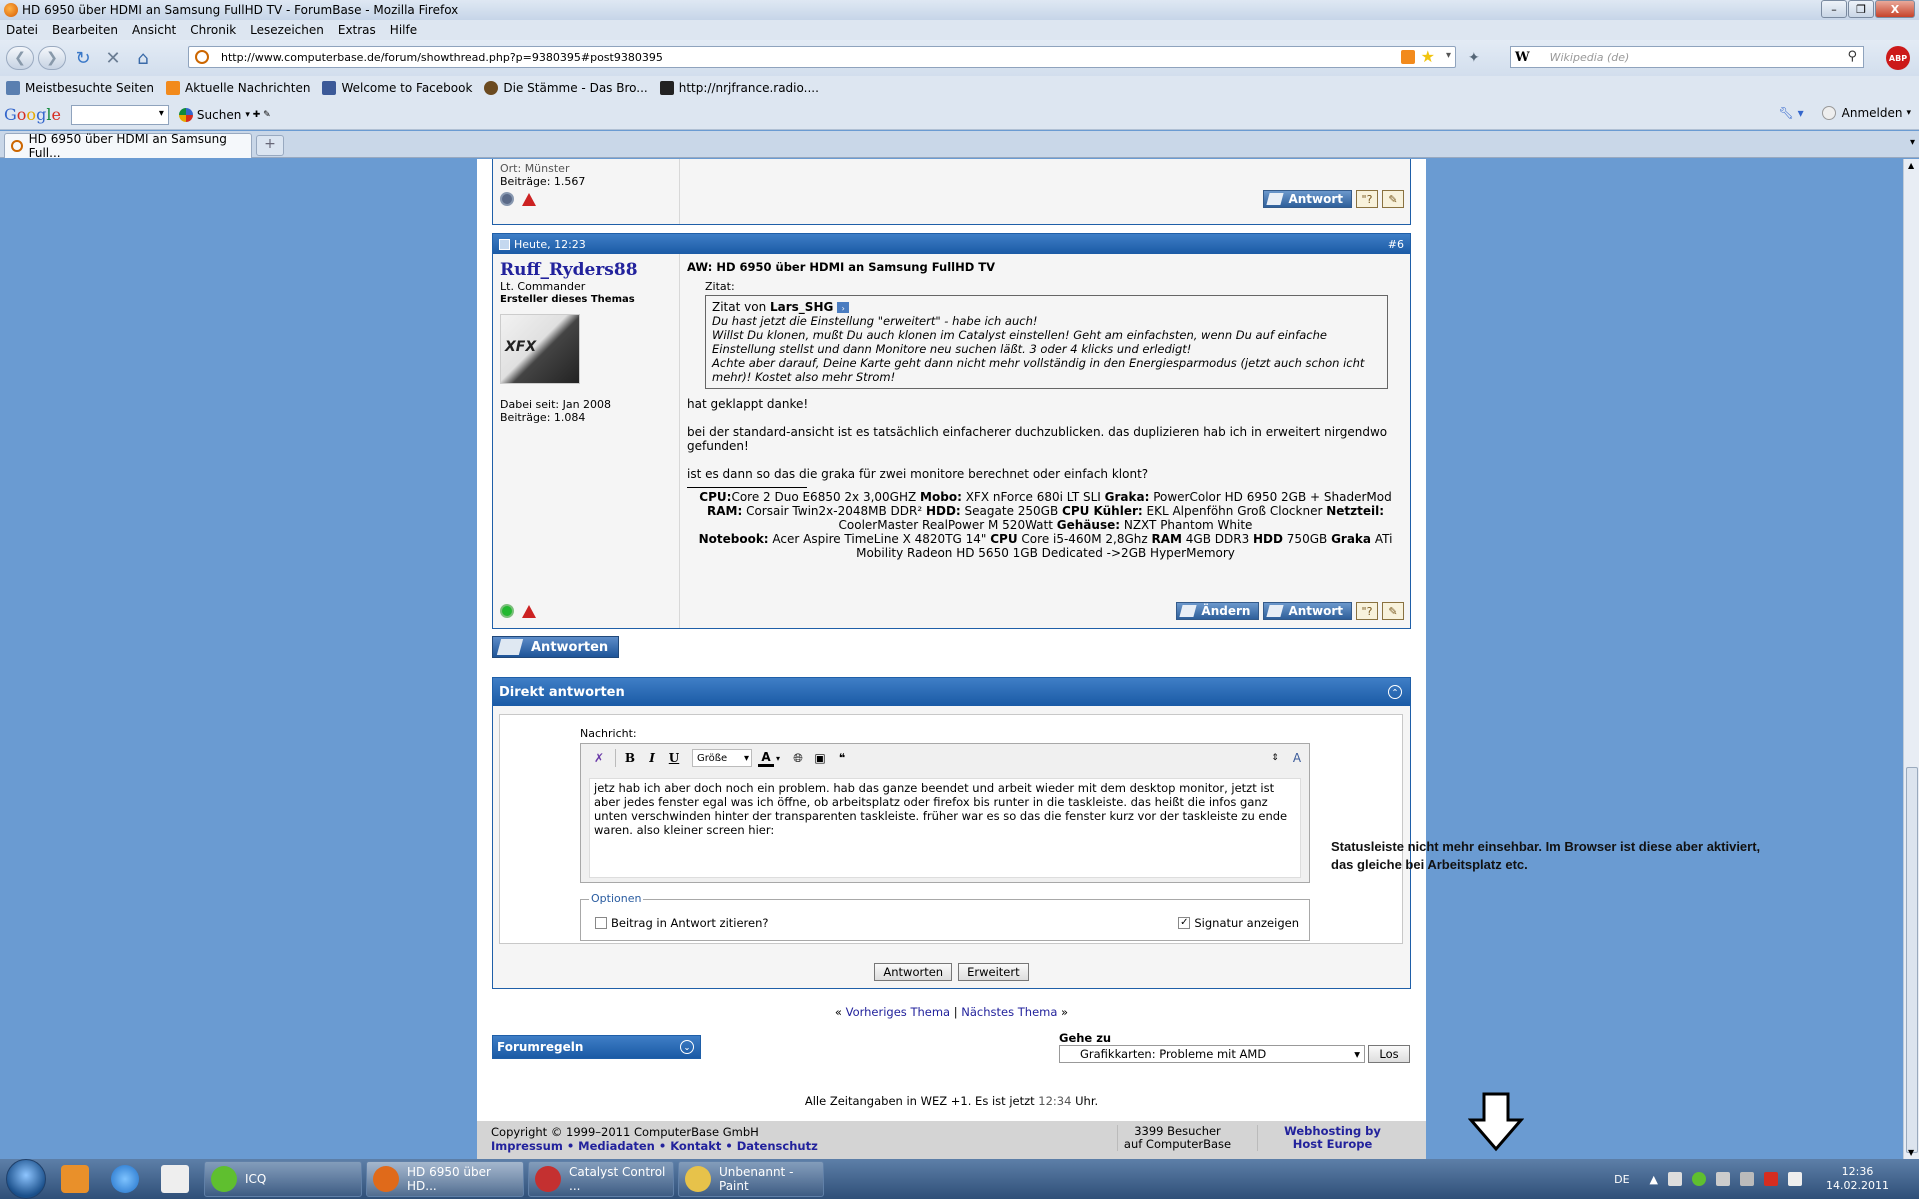 This screenshot has height=1199, width=1919. I want to click on anmelden-link: Anmelden, so click(1872, 113).